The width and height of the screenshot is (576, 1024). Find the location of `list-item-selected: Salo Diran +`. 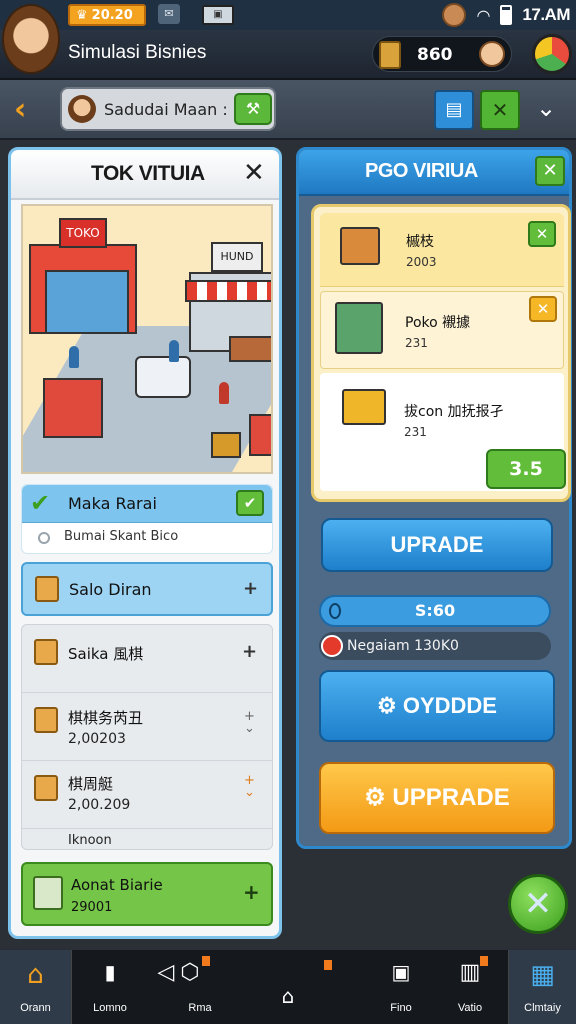

list-item-selected: Salo Diran + is located at coordinates (147, 589).